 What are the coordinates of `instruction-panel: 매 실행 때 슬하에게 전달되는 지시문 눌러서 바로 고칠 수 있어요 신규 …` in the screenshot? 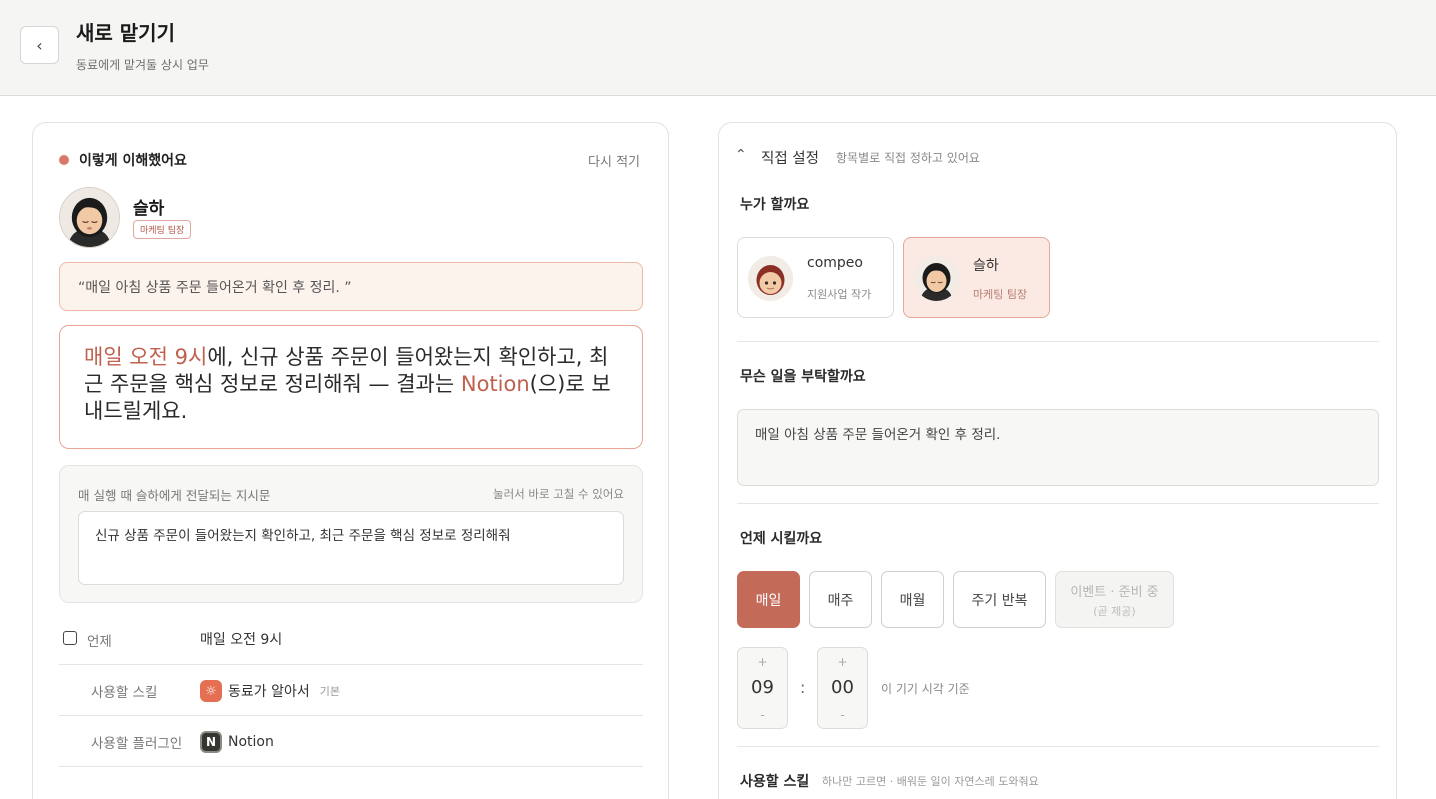 It's located at (351, 534).